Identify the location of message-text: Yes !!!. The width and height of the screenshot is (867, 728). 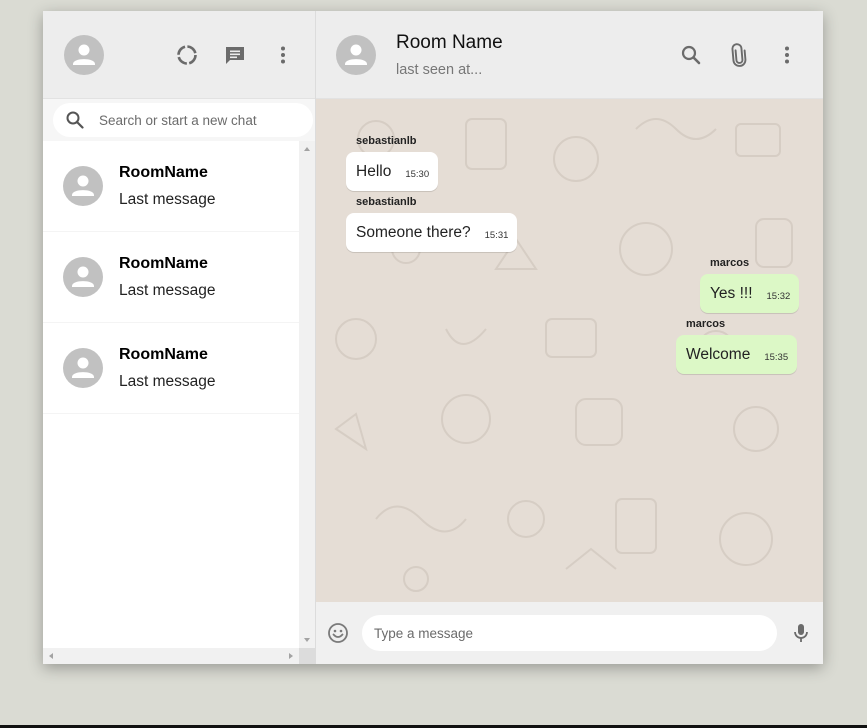
(731, 293).